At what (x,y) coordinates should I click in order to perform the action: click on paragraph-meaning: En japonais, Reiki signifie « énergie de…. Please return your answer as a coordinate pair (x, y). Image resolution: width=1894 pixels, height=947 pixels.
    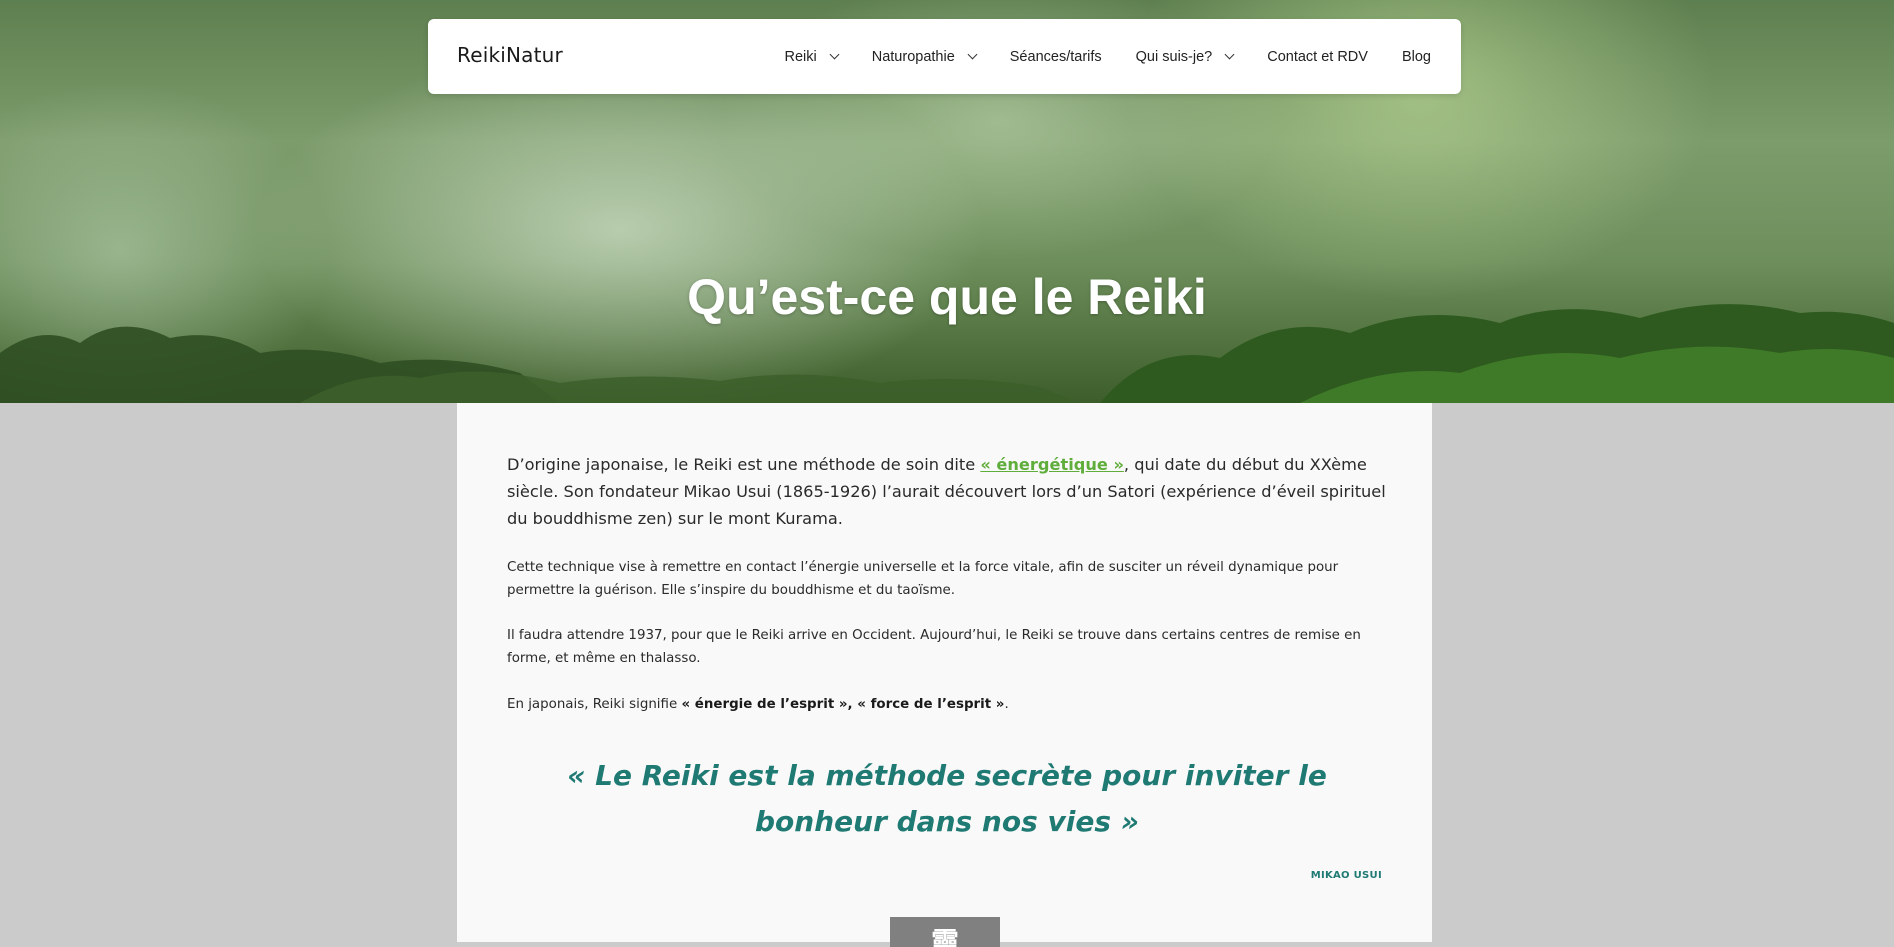
    Looking at the image, I should click on (947, 705).